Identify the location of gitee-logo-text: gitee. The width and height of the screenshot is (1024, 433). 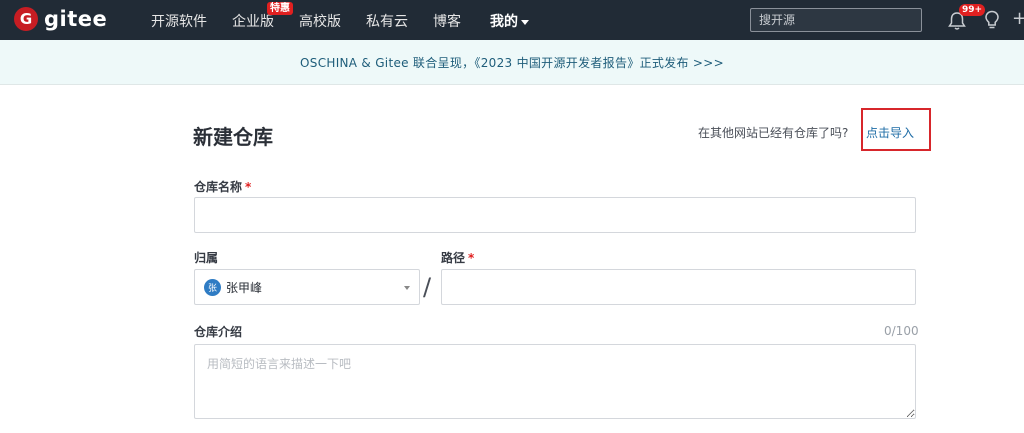
(76, 19).